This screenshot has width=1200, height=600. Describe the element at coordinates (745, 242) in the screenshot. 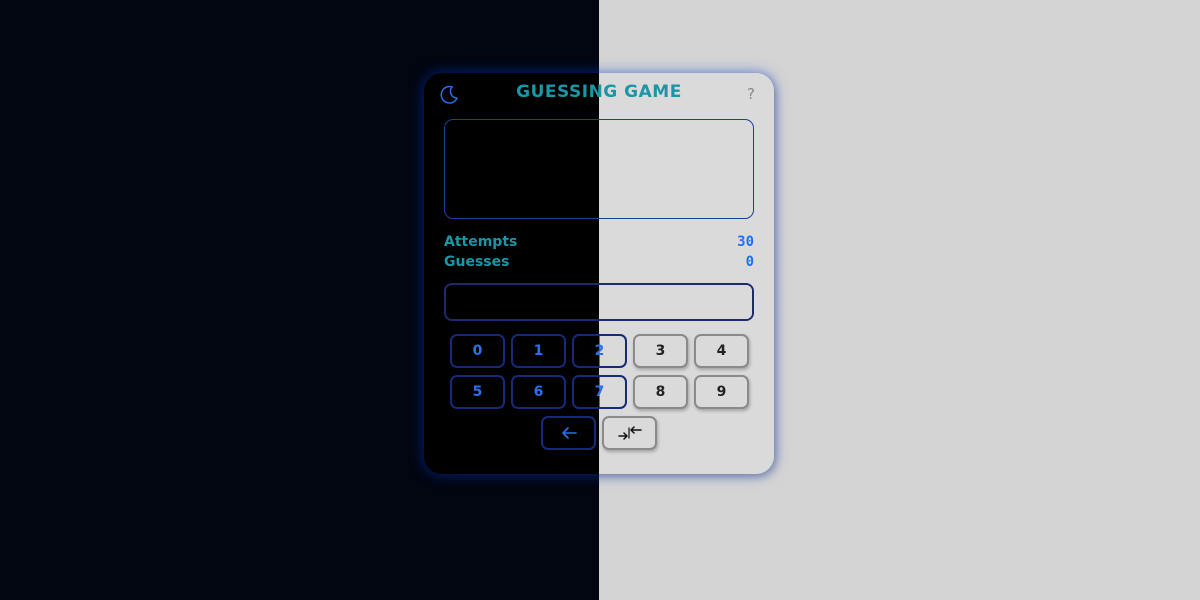

I see `attempts-value: 30` at that location.